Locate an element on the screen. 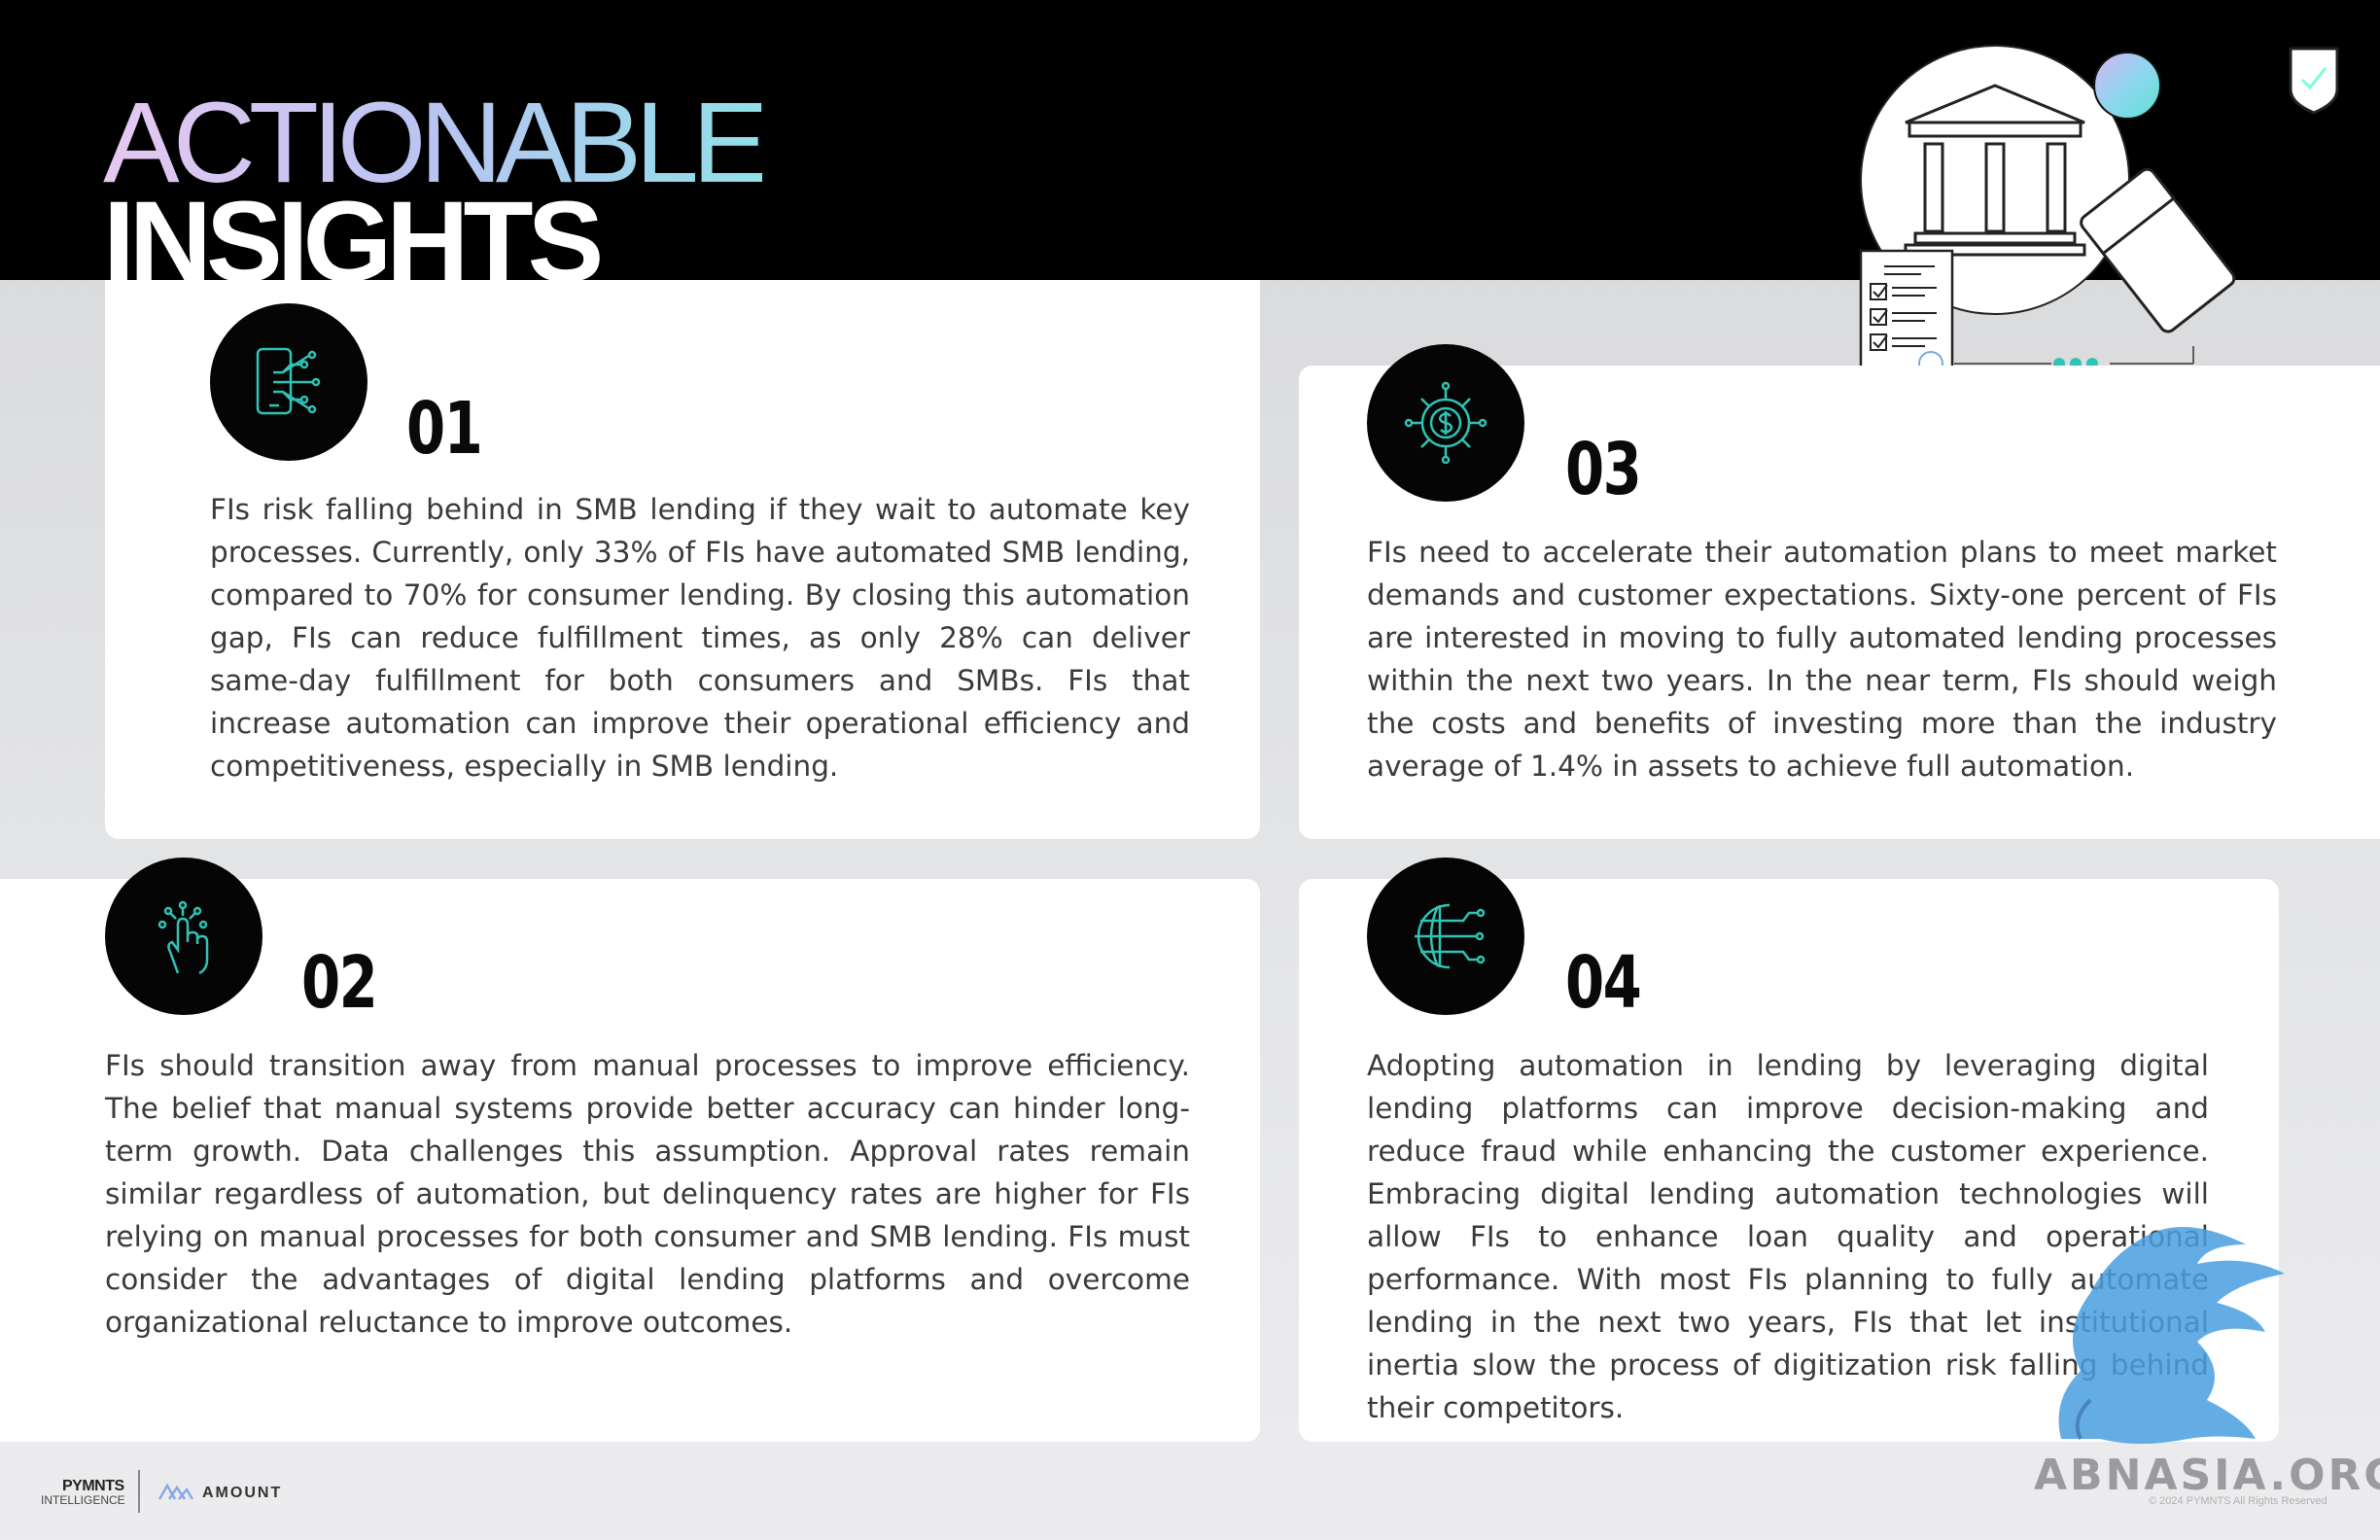 Image resolution: width=2380 pixels, height=1540 pixels. insight-number: 01 is located at coordinates (444, 429).